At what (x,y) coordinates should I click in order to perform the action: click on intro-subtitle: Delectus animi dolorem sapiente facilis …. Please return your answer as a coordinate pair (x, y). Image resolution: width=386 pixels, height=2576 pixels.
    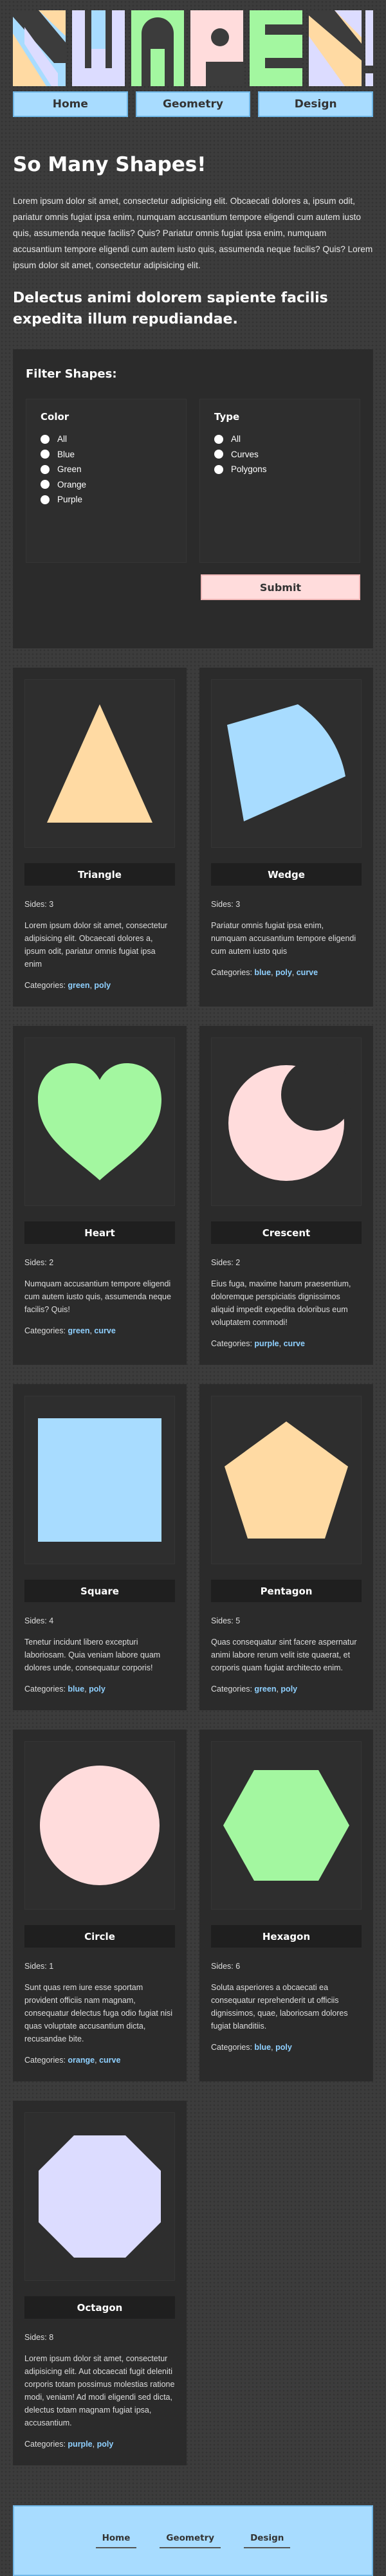
    Looking at the image, I should click on (170, 308).